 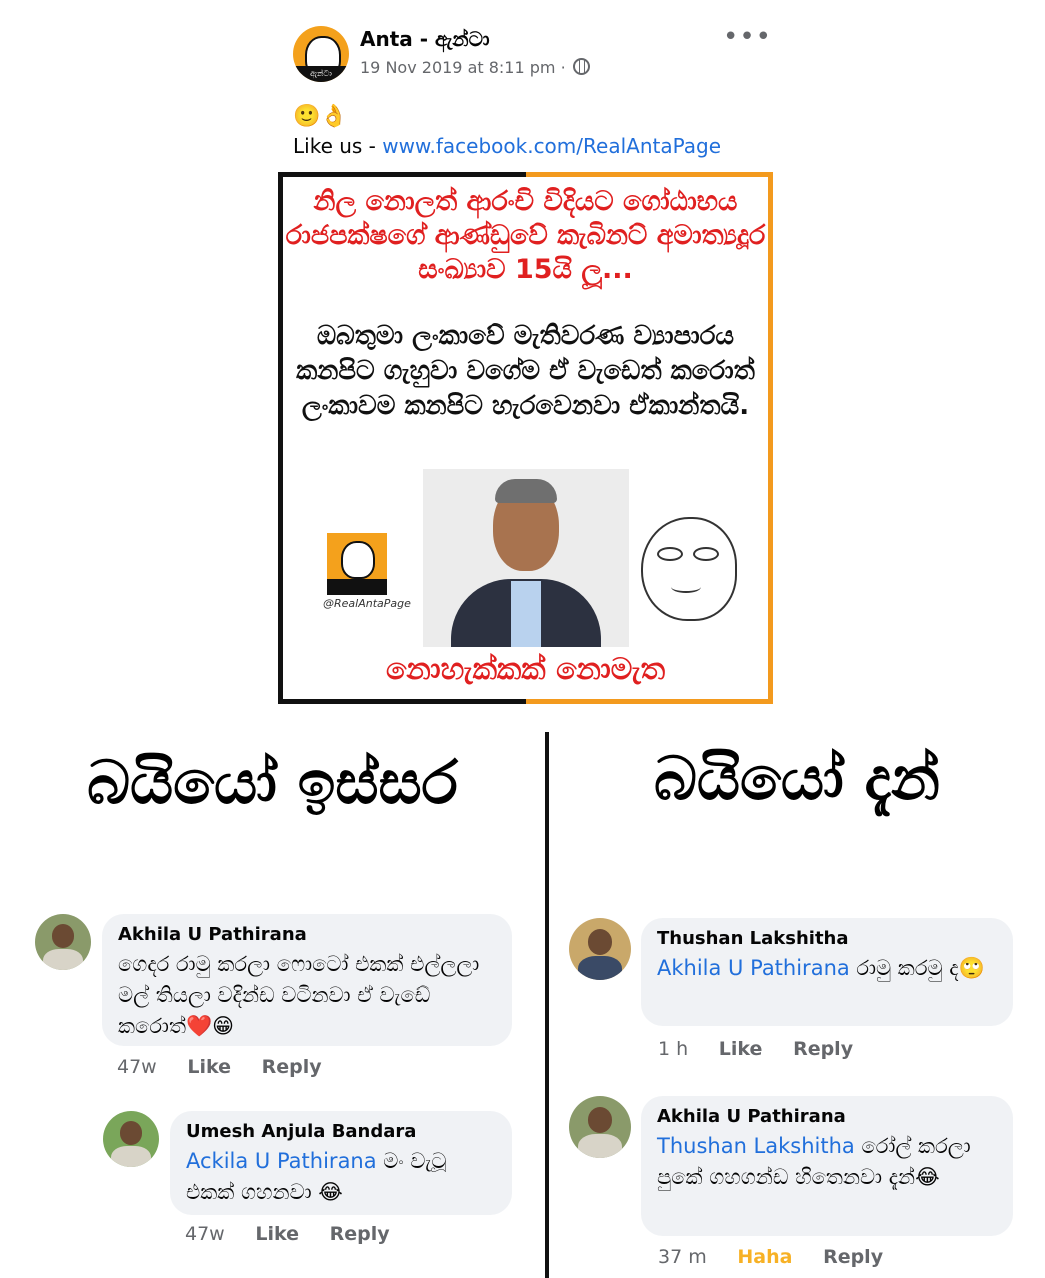 I want to click on meme-face-icon, so click(x=358, y=560).